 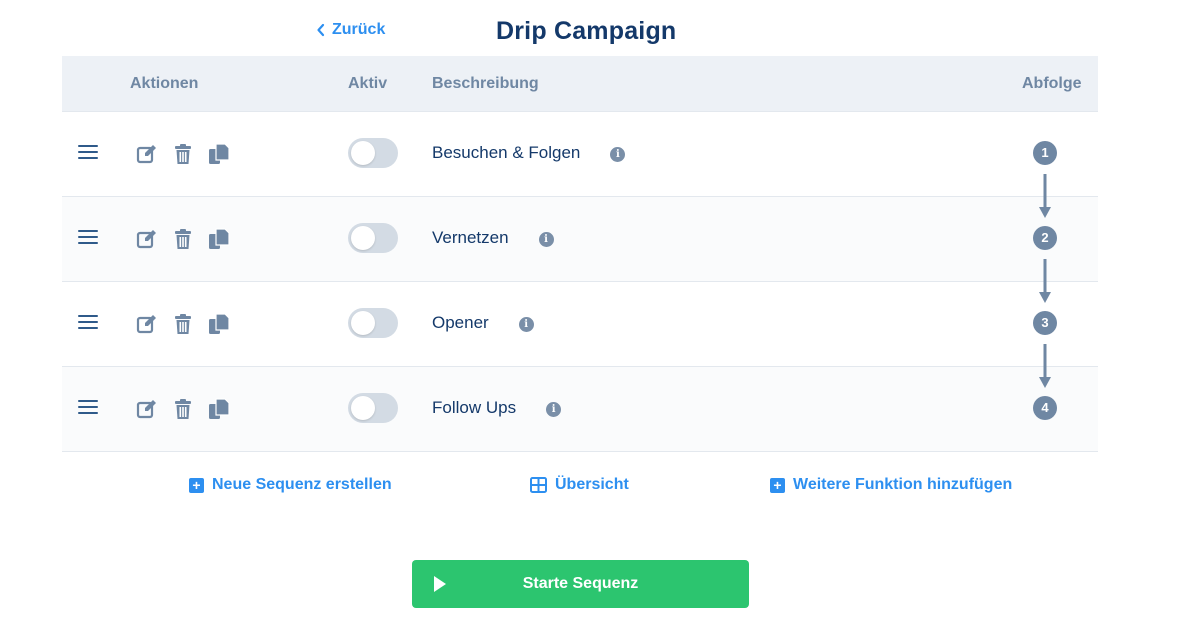 I want to click on chevron-left-icon, so click(x=321, y=30).